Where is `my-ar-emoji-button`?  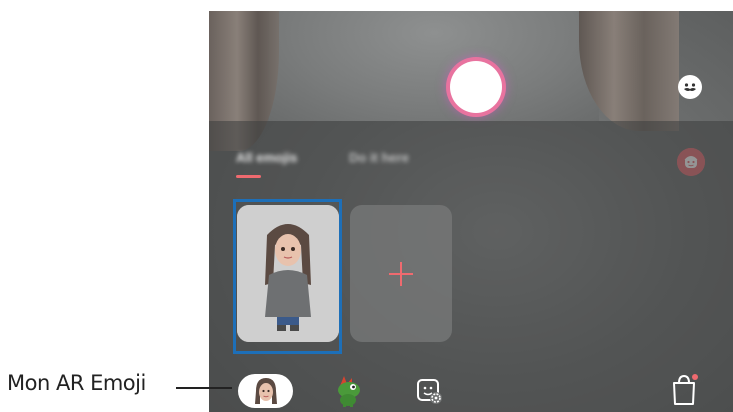
my-ar-emoji-button is located at coordinates (265, 391).